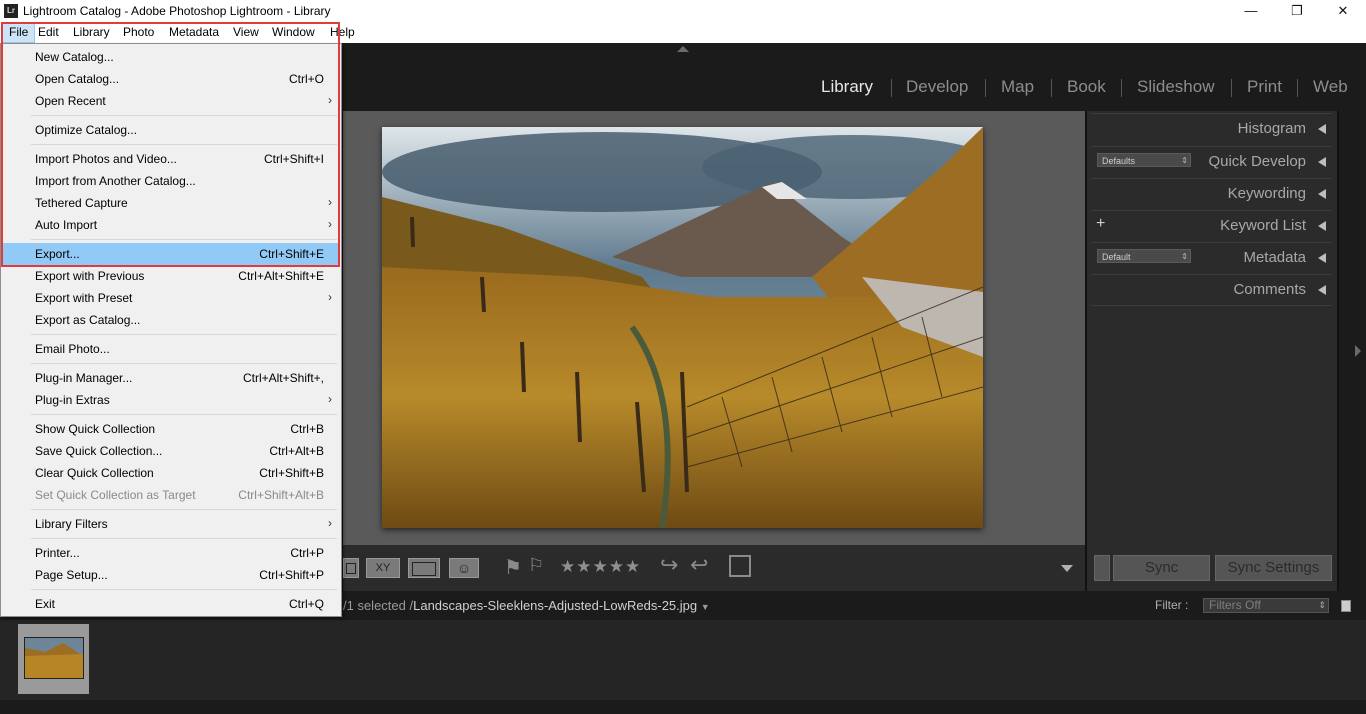  Describe the element at coordinates (513, 567) in the screenshot. I see `pick-flag-icon: ⚑` at that location.